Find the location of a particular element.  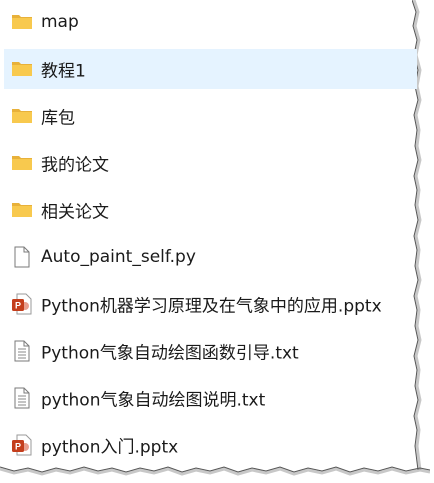

list-item-instructions-txt: python气象自动绘图说明.txt is located at coordinates (210, 398).